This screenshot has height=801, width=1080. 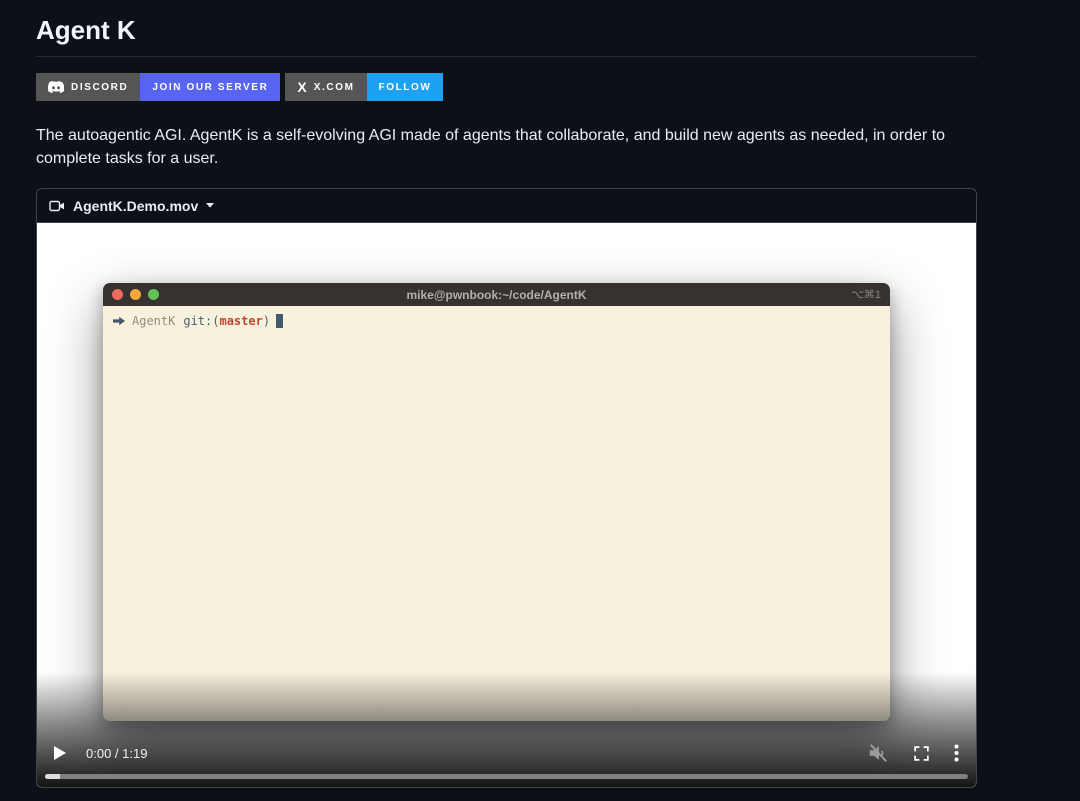 I want to click on terminal-cursor, so click(x=280, y=321).